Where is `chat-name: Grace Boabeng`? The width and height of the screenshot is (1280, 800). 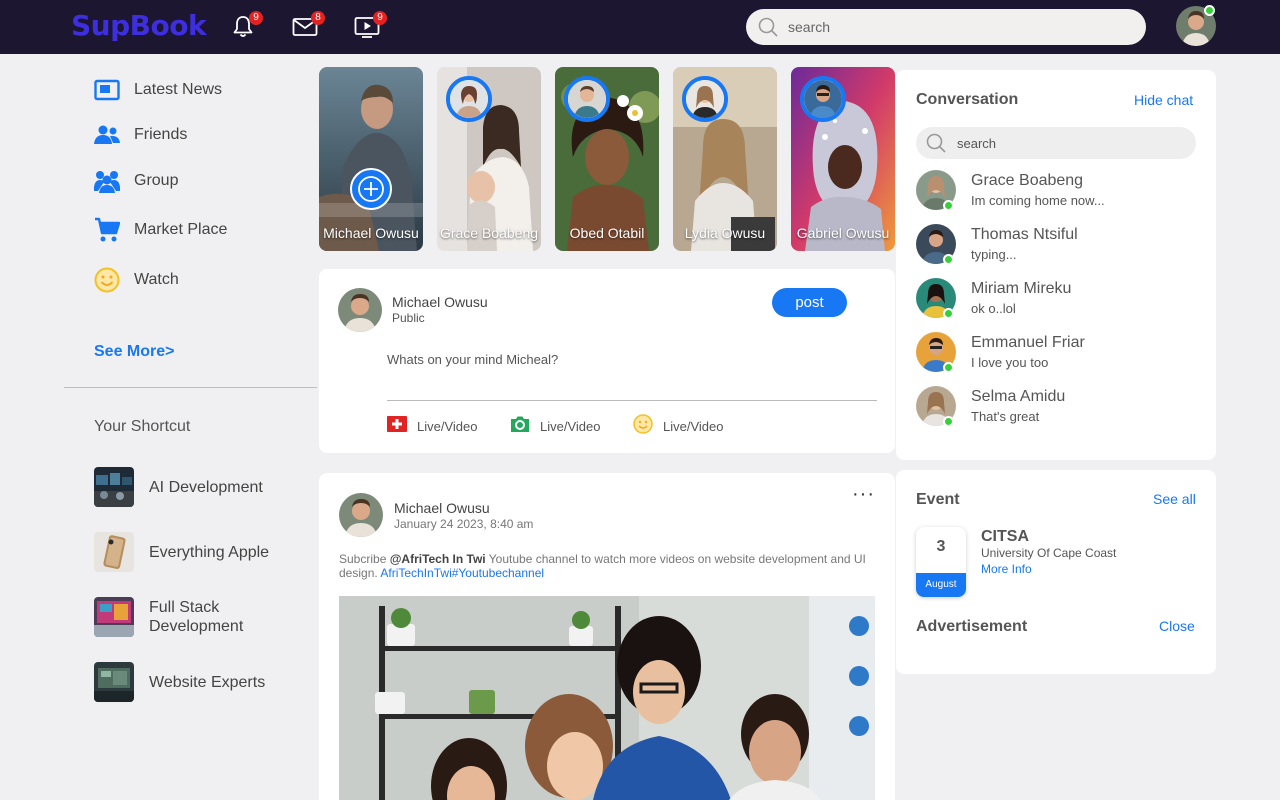
chat-name: Grace Boabeng is located at coordinates (1027, 180).